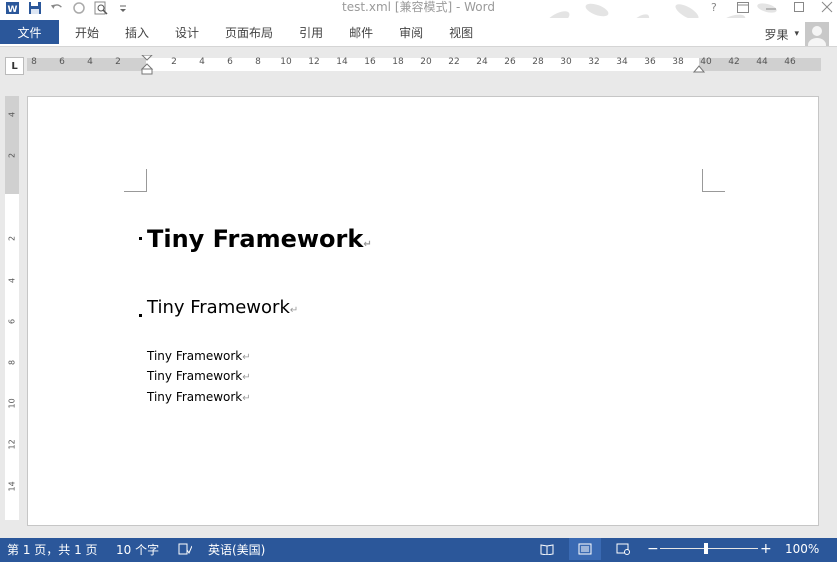 The image size is (837, 562). I want to click on ruler-tick-label: 24, so click(482, 62).